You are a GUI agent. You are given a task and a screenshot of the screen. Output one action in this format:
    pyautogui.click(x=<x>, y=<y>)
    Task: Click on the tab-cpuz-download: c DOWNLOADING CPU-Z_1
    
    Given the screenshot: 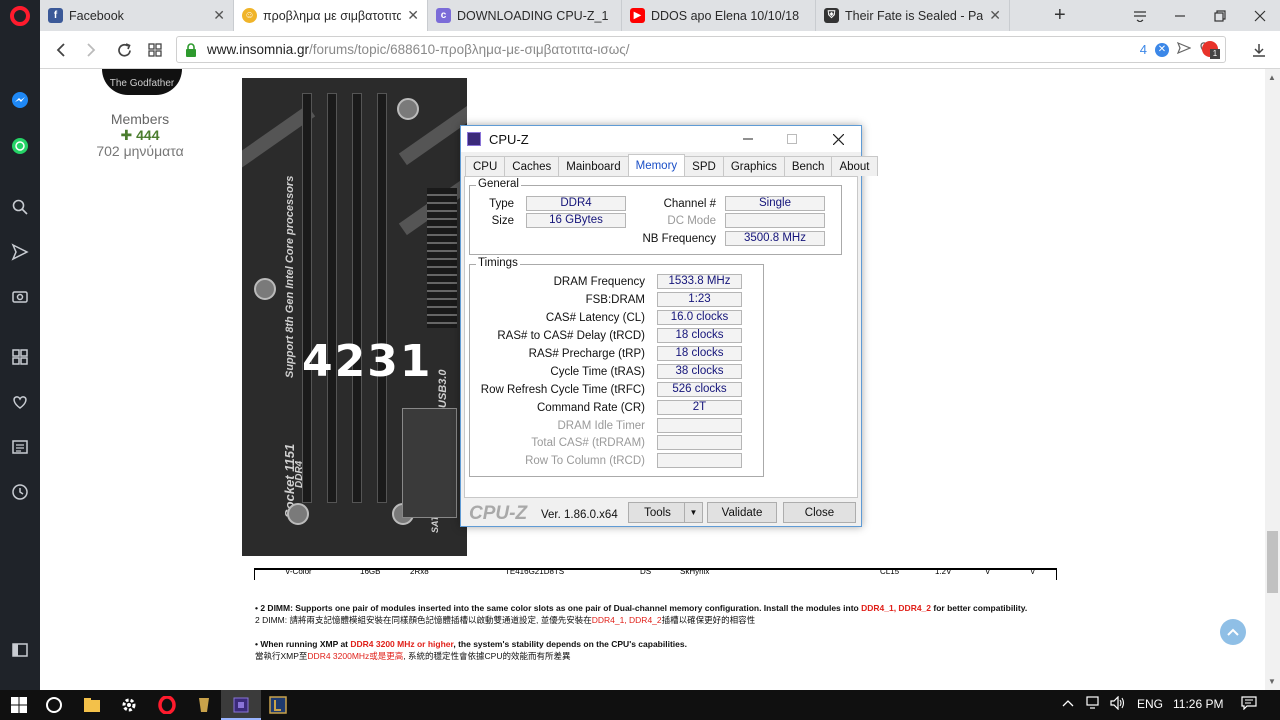 What is the action you would take?
    pyautogui.click(x=525, y=15)
    